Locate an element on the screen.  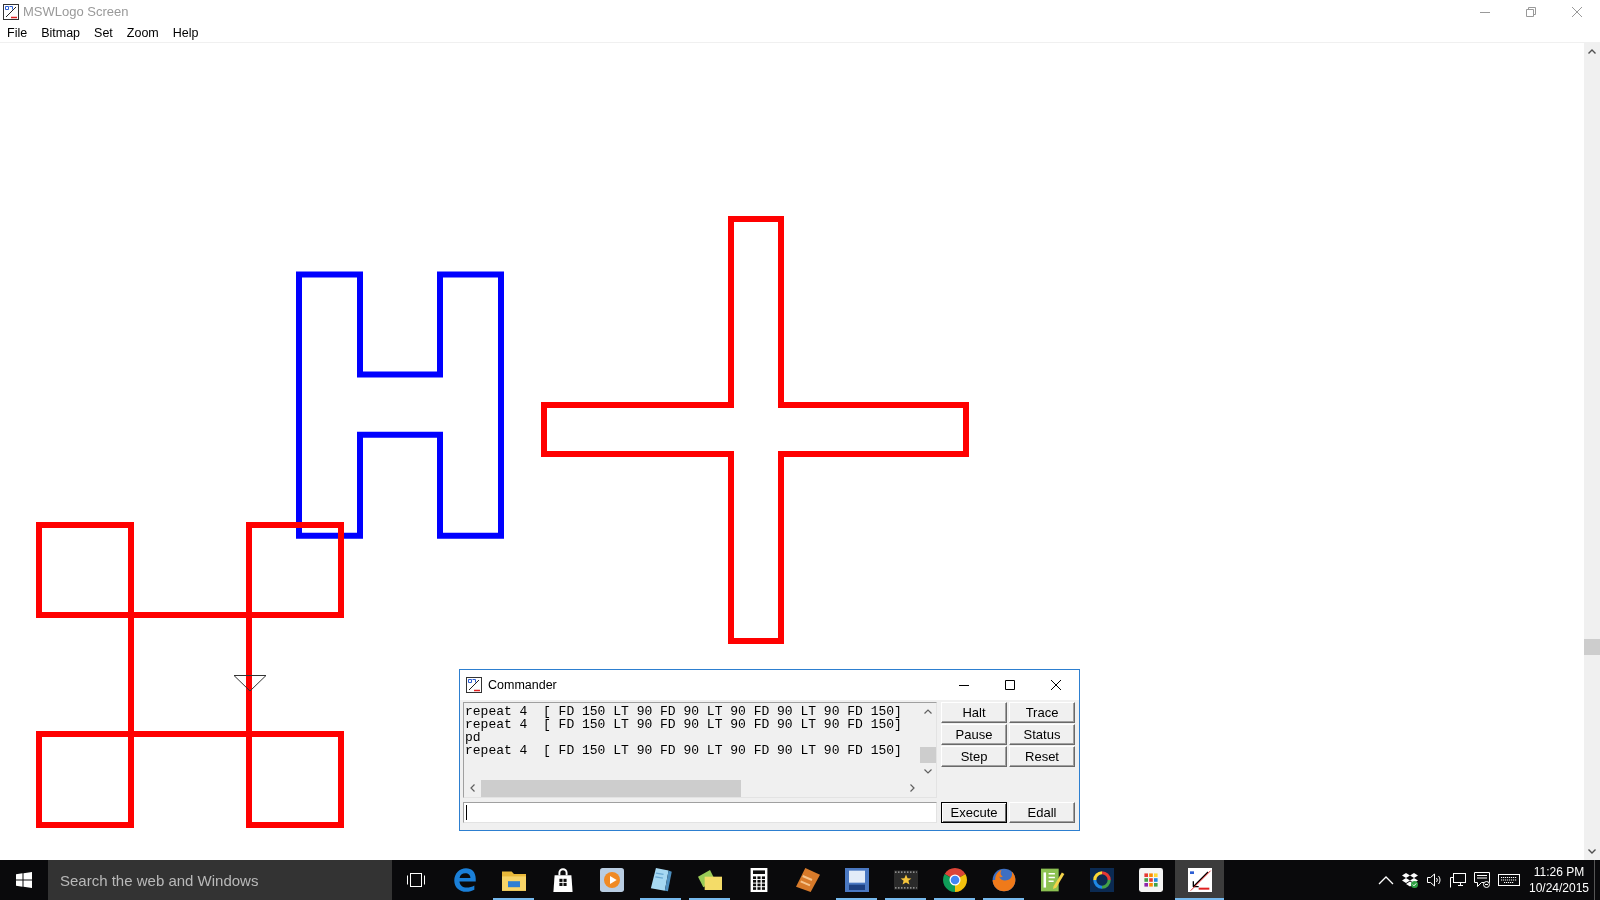
menu-item: Bitmap is located at coordinates (61, 32).